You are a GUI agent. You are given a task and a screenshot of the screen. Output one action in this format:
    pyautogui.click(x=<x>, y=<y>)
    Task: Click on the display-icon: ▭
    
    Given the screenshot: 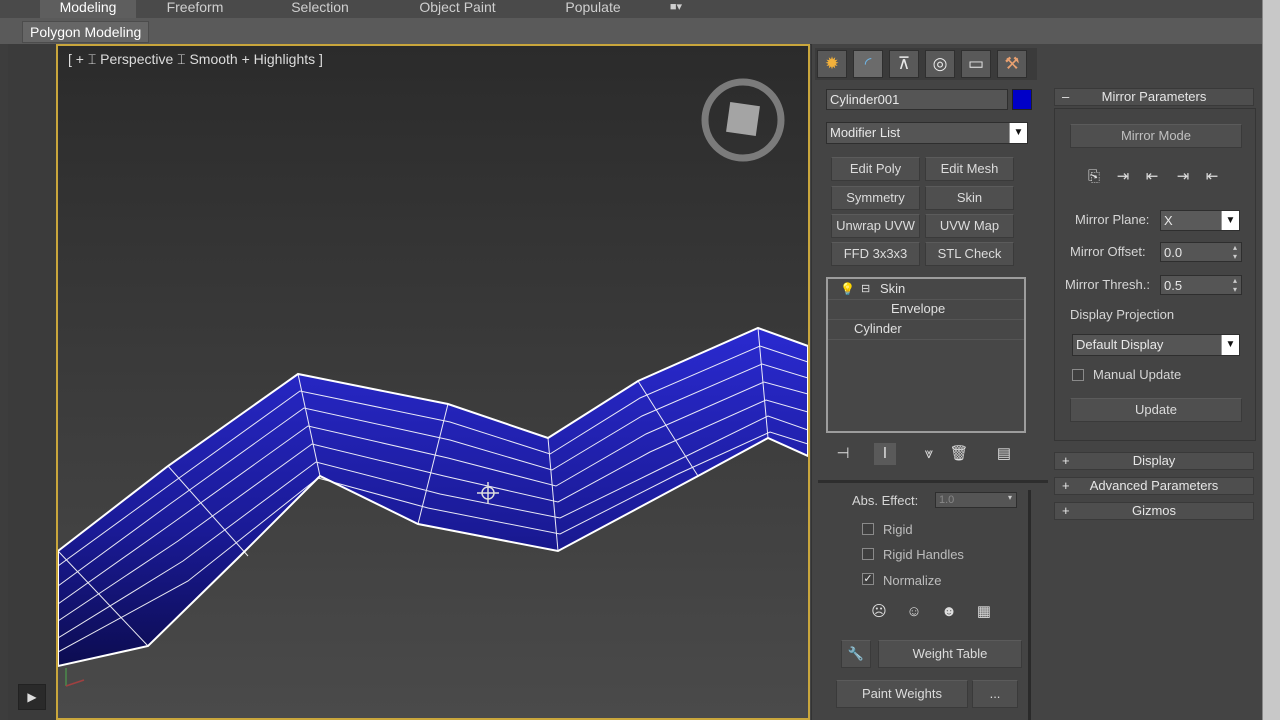 What is the action you would take?
    pyautogui.click(x=976, y=64)
    